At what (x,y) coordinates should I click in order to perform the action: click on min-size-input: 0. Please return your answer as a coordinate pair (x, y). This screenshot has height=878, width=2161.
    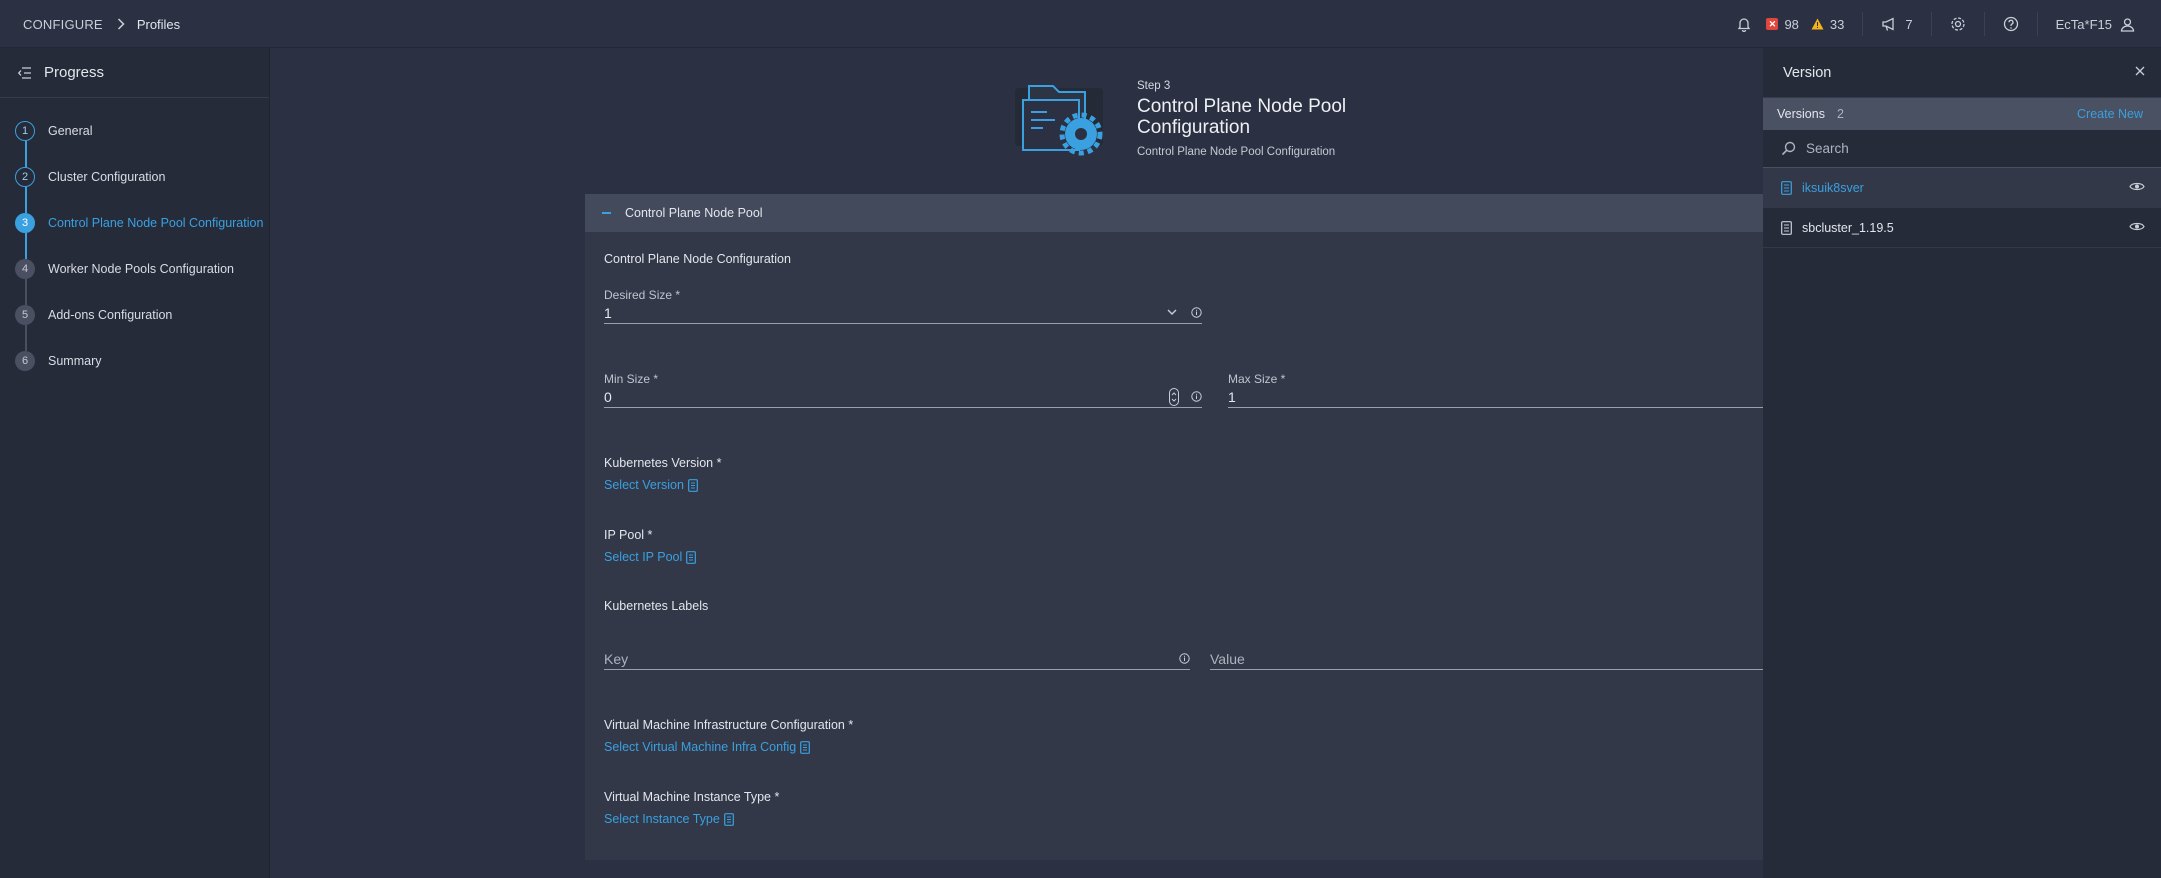
    Looking at the image, I should click on (903, 397).